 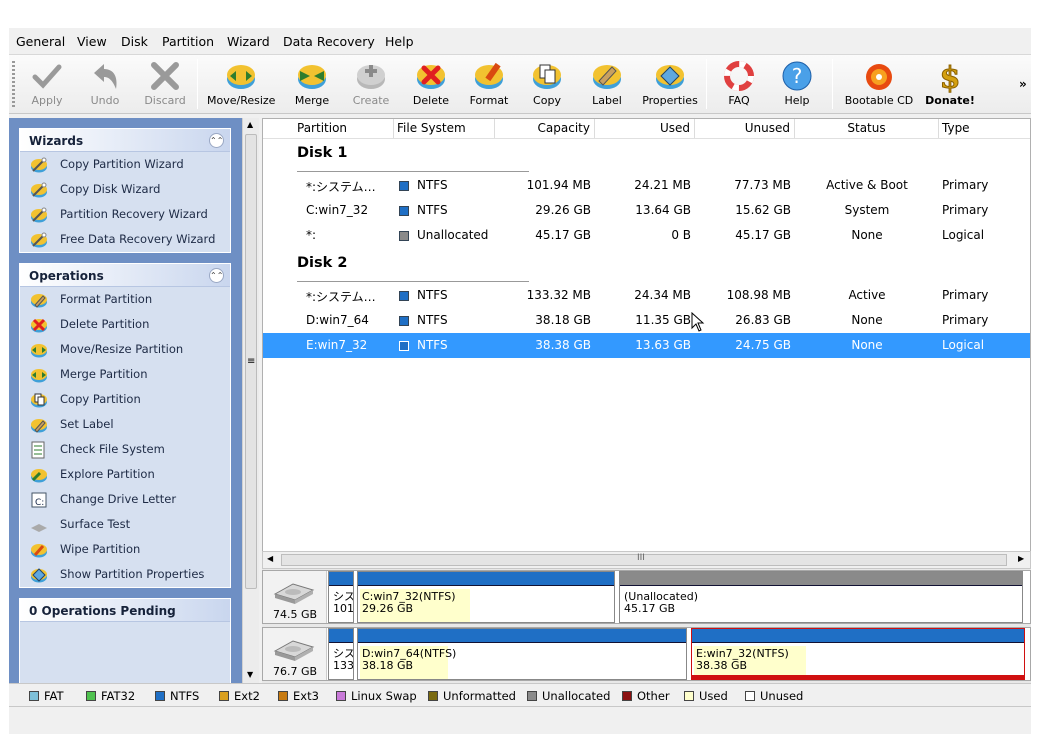 What do you see at coordinates (858, 654) in the screenshot?
I see `partition-block: E:win7_32(NTFS) 38.38 GB` at bounding box center [858, 654].